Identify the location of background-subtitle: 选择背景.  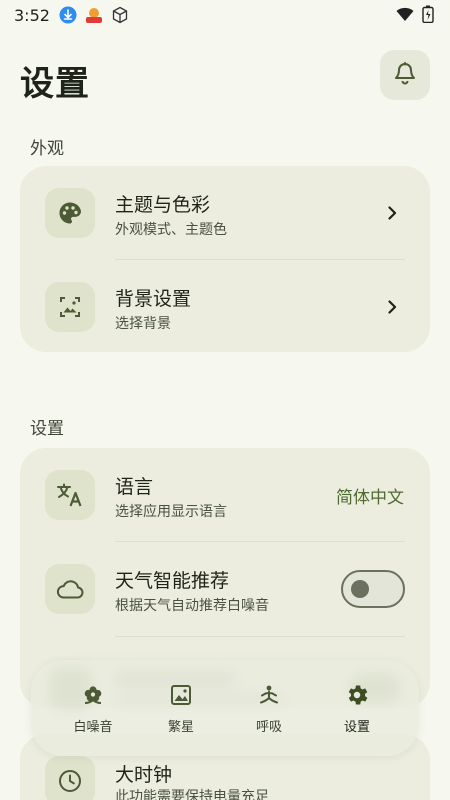
(143, 324).